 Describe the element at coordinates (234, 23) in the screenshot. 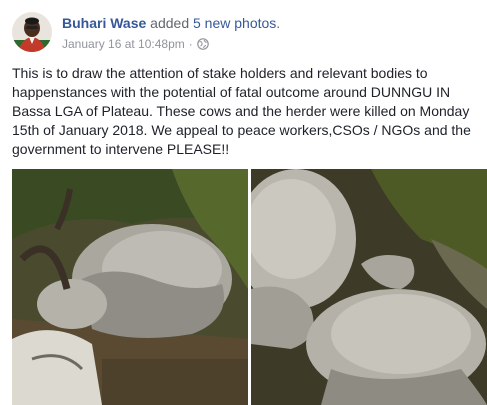

I see `photos-count-link: 5 new photos` at that location.